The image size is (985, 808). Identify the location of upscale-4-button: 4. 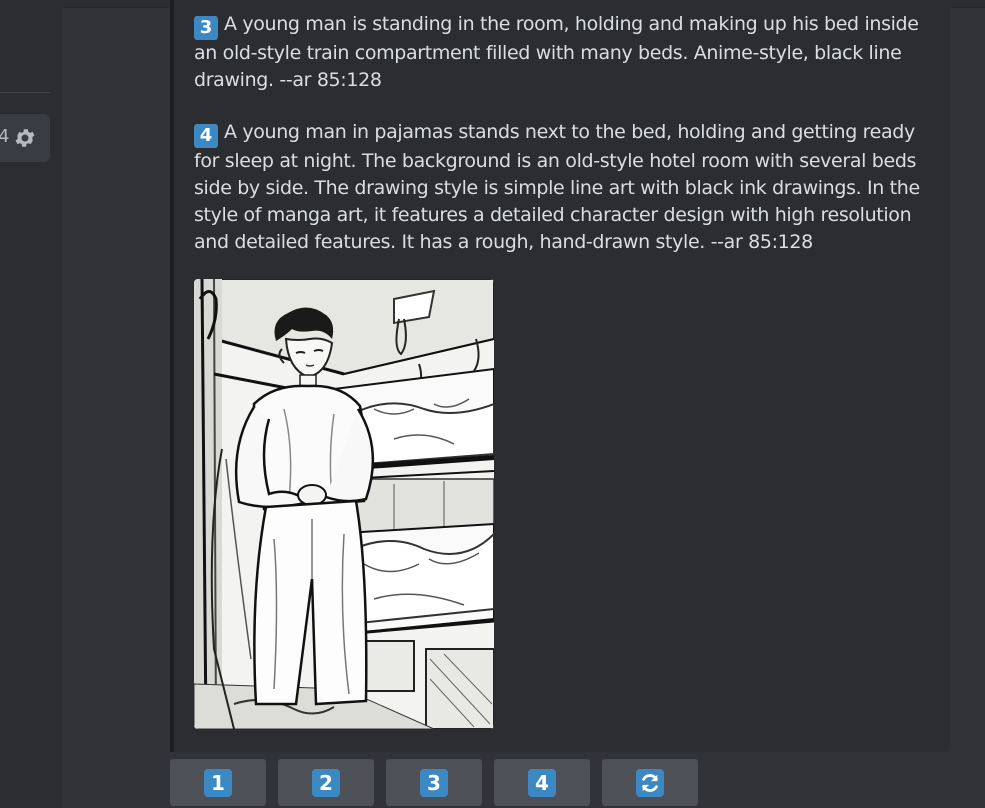
(542, 782).